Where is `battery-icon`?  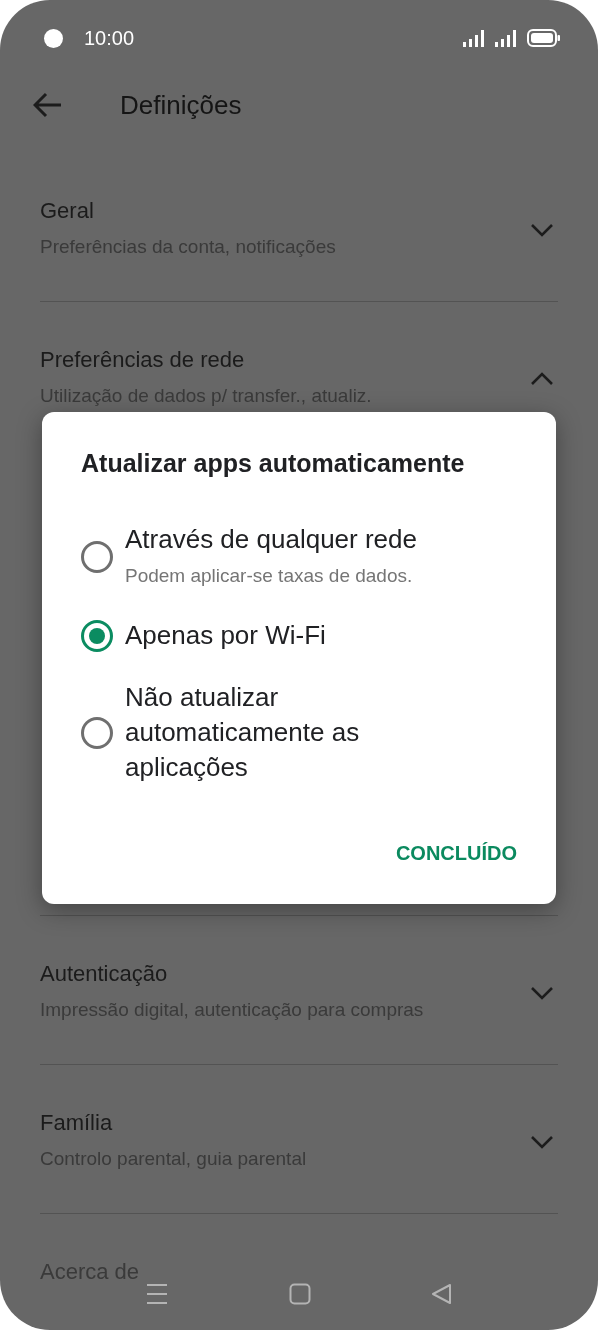 battery-icon is located at coordinates (543, 38).